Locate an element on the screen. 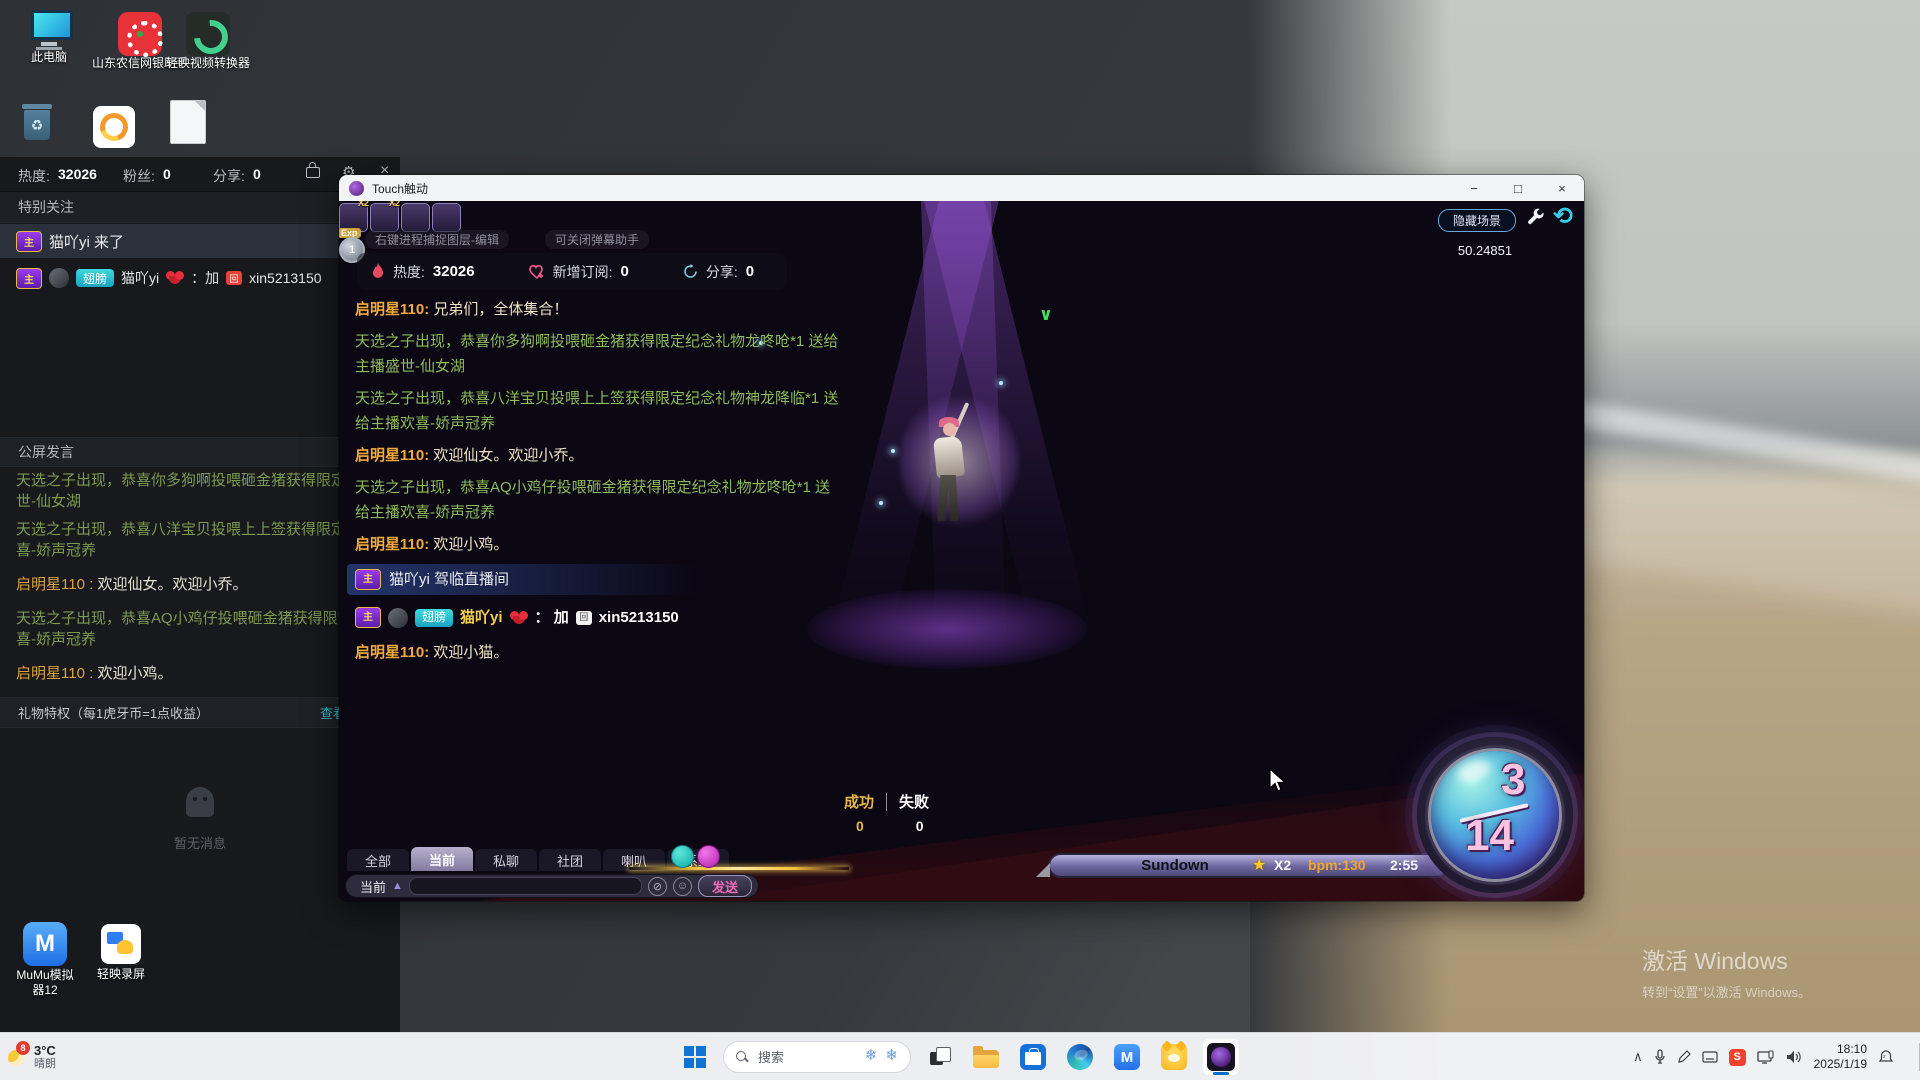  avatar is located at coordinates (398, 617).